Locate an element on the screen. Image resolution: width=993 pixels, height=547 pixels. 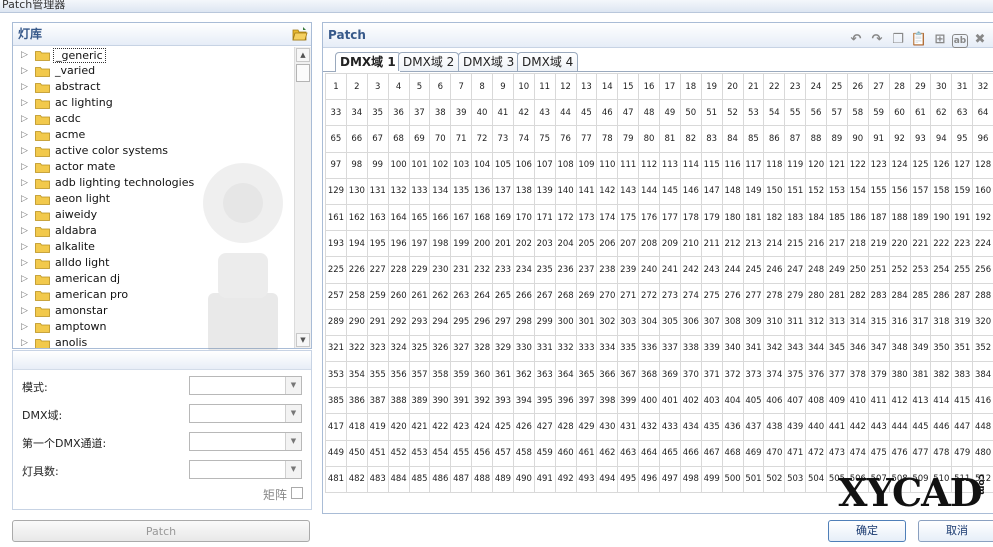
library-tree-item: ▷ _varied is located at coordinates (154, 71).